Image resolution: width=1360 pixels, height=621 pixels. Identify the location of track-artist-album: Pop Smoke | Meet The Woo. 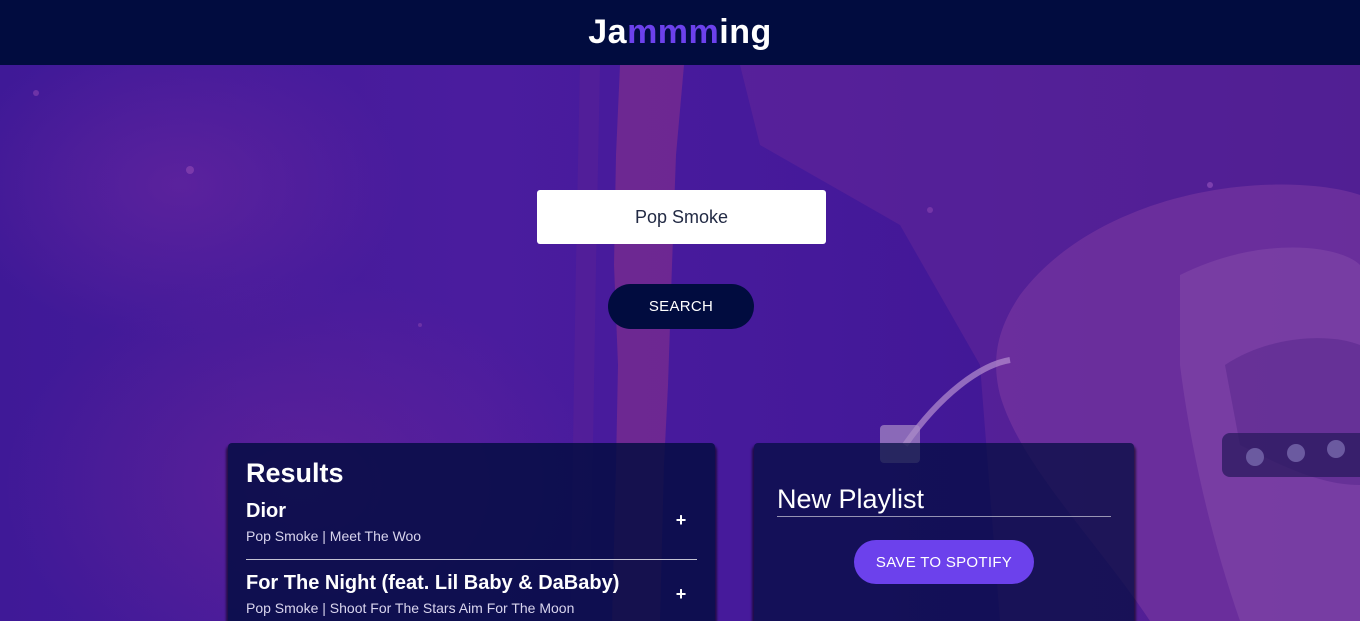
(334, 536).